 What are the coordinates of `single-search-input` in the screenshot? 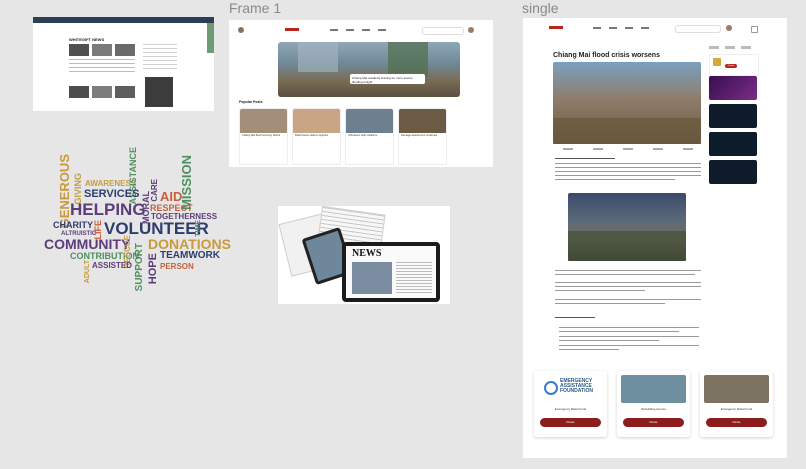 It's located at (698, 29).